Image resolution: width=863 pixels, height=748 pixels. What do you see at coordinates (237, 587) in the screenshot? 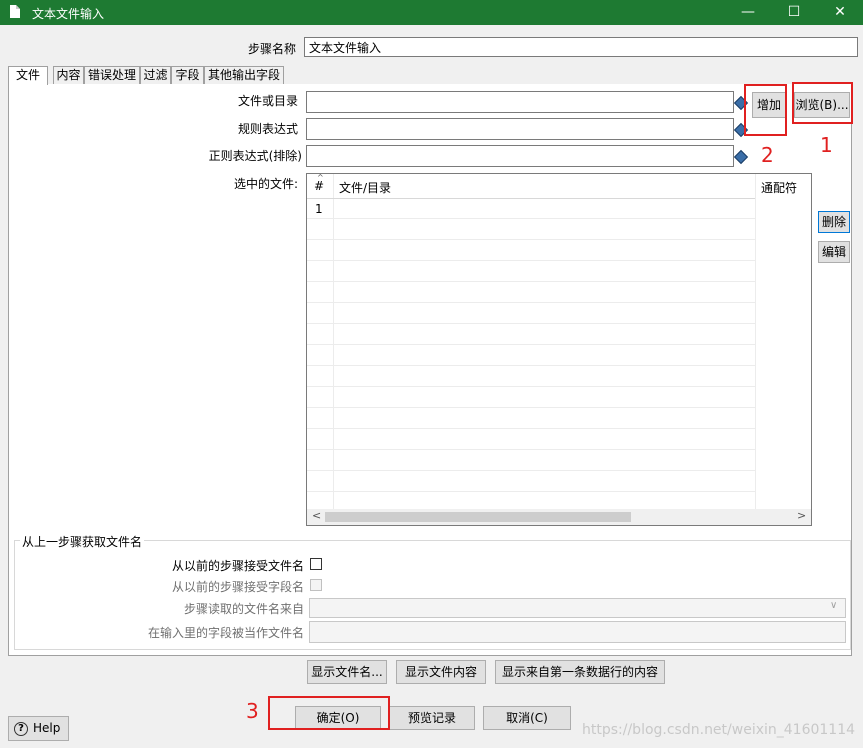
I see `accept-fieldname-label: 从以前的步骤接受字段名` at bounding box center [237, 587].